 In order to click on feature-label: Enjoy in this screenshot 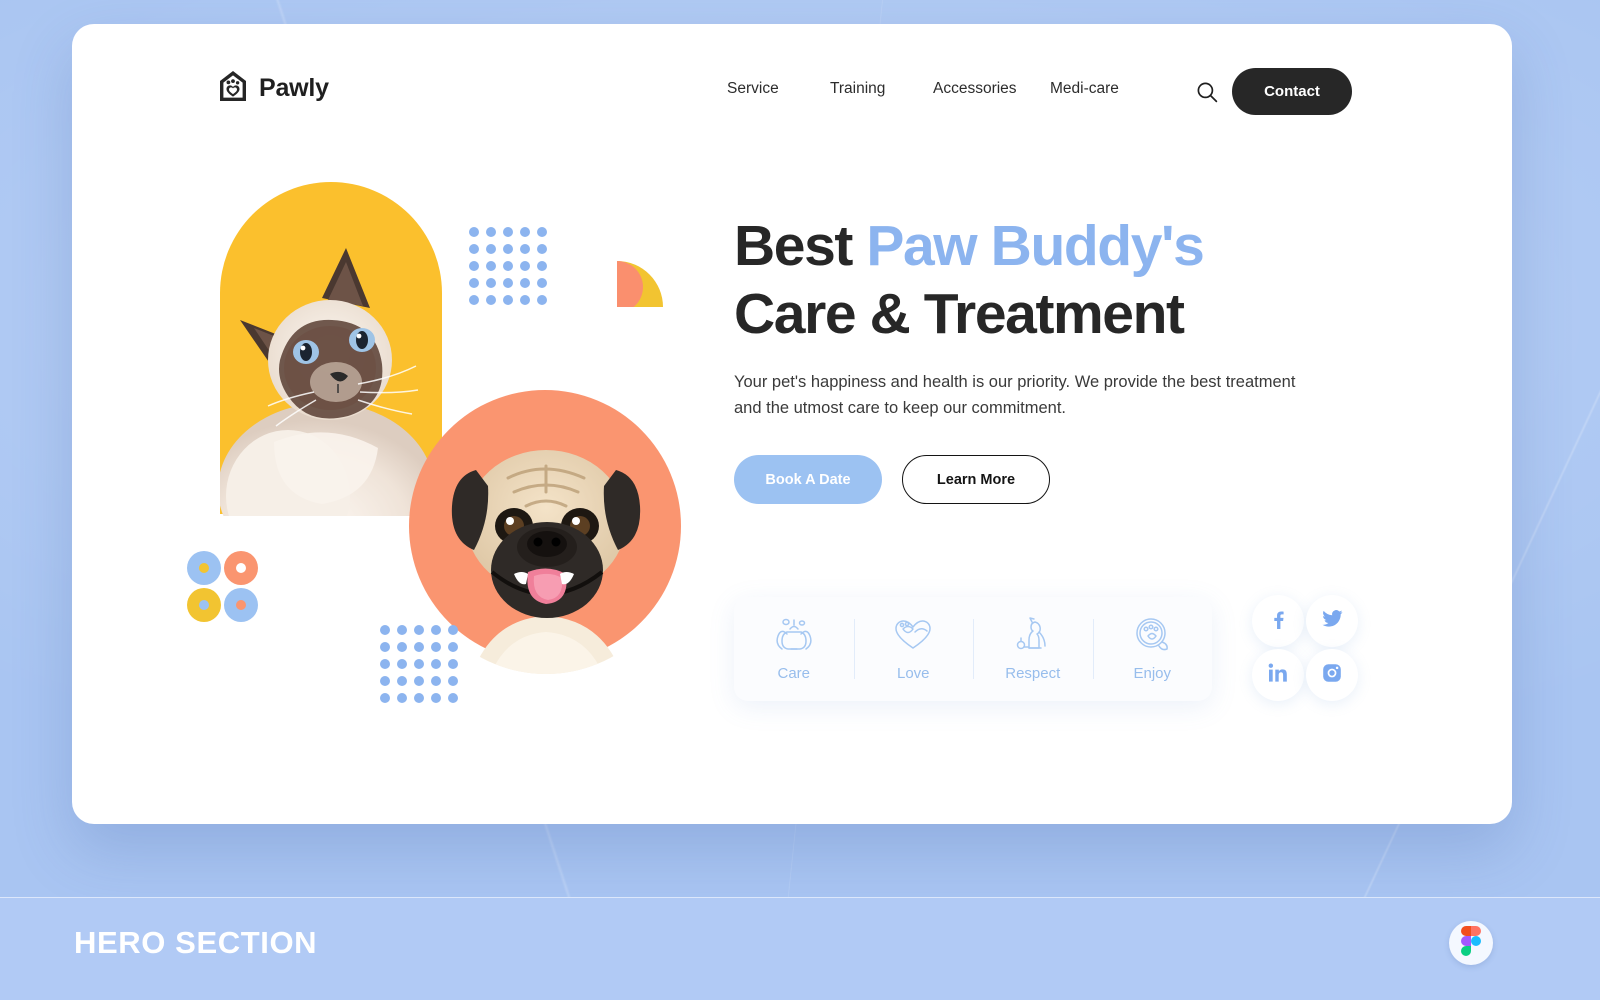, I will do `click(1152, 673)`.